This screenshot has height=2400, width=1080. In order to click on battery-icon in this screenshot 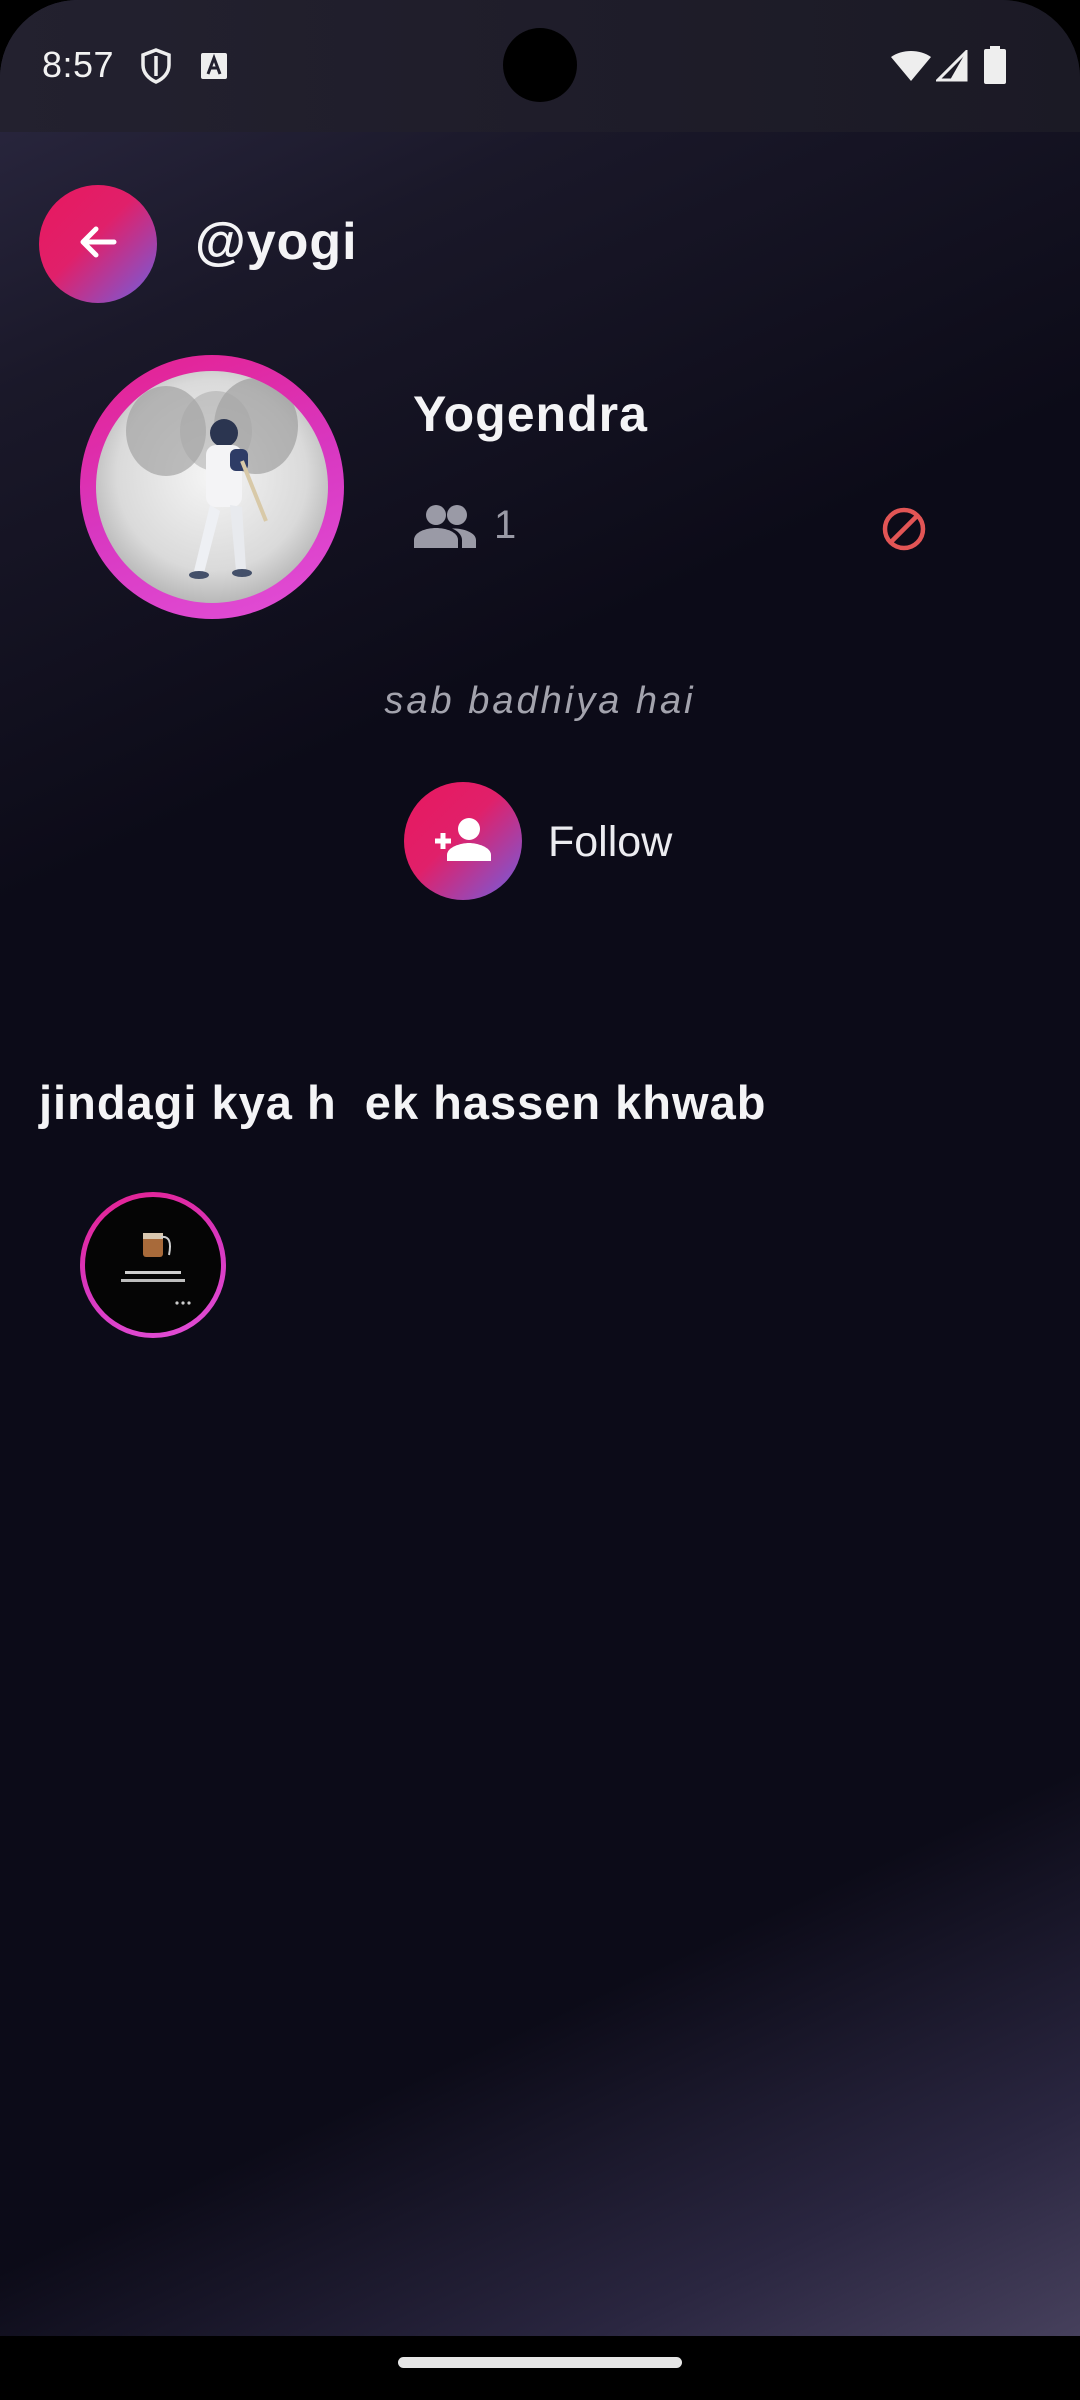, I will do `click(995, 67)`.